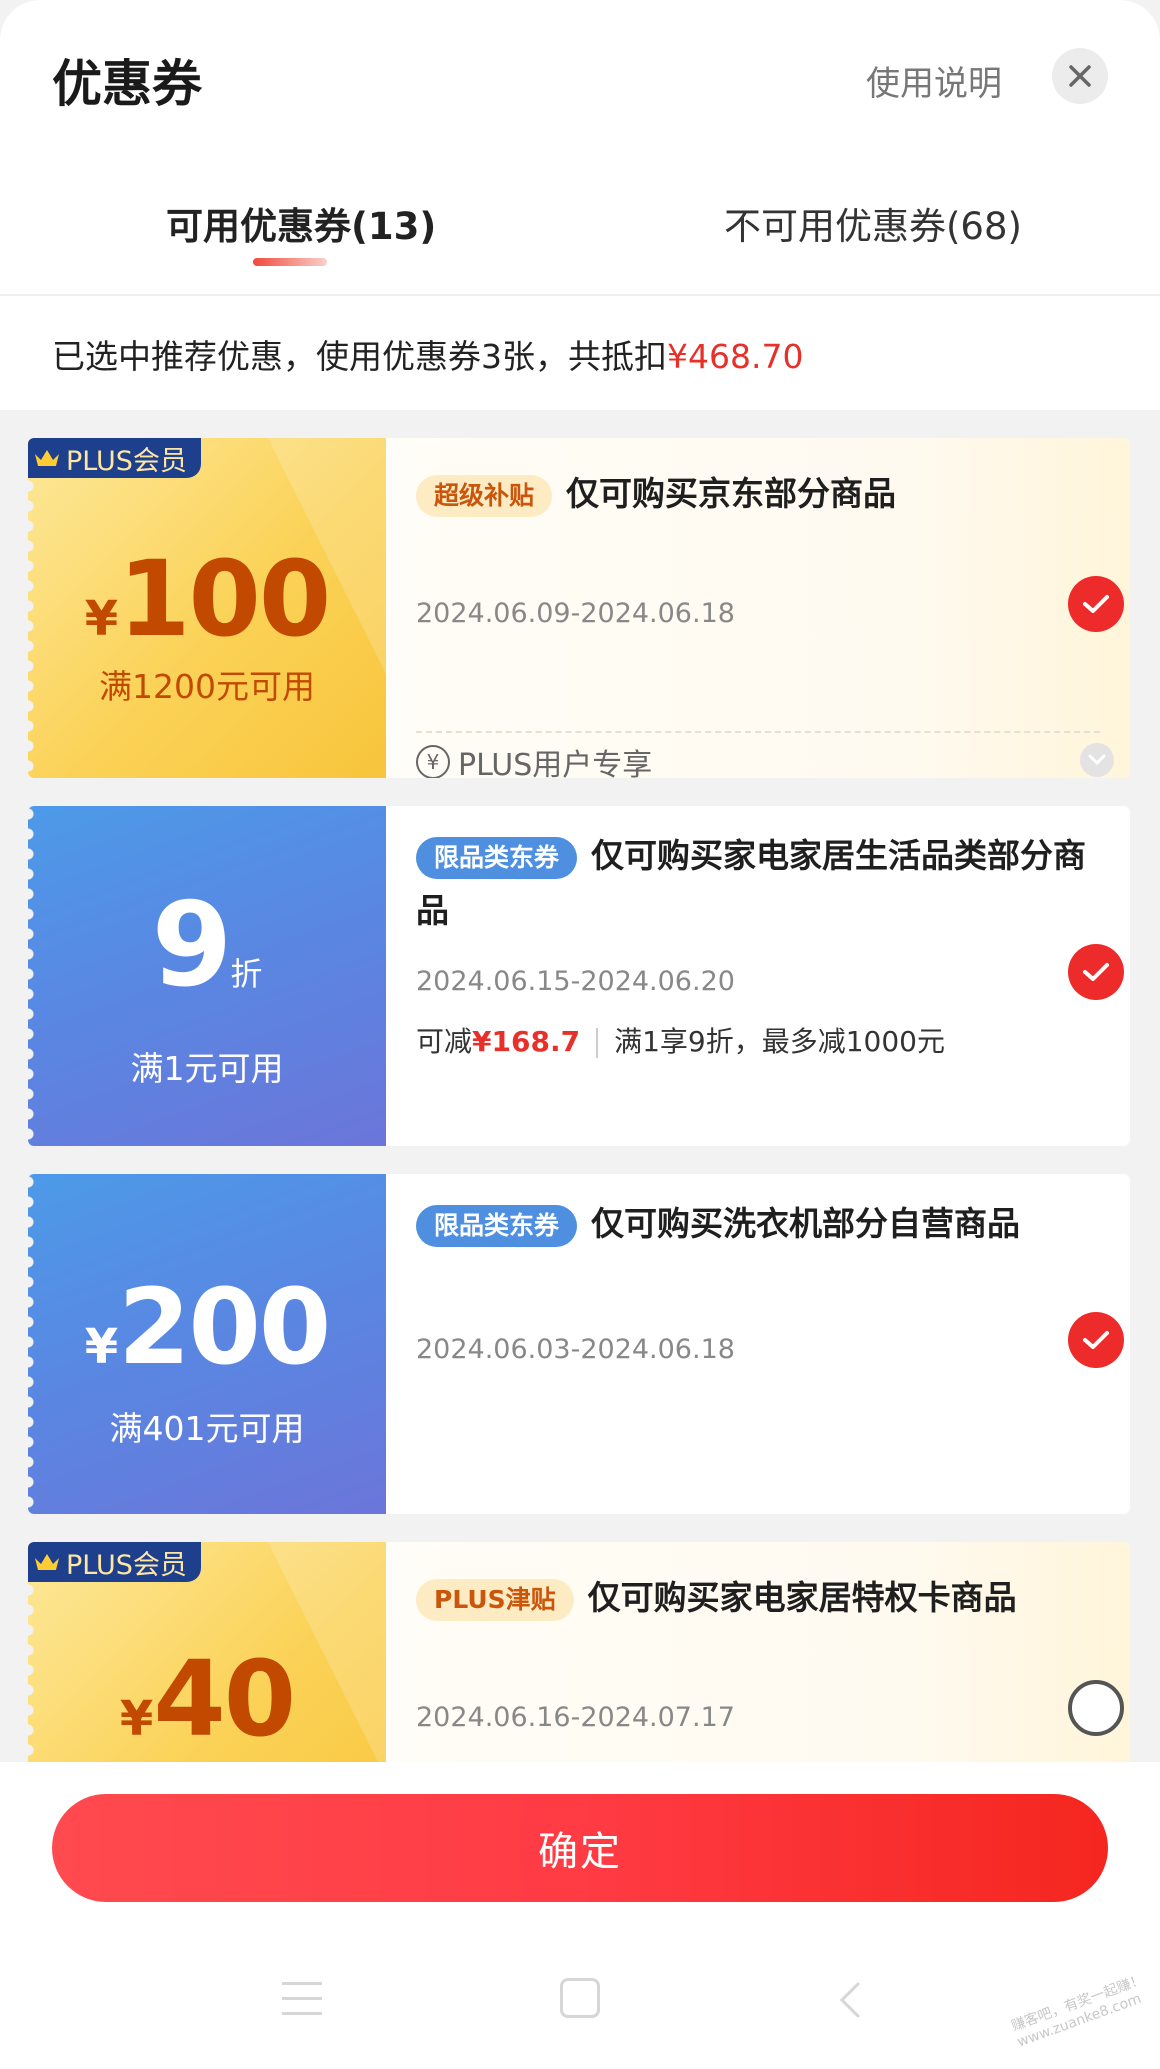  I want to click on coupon-value: ¥200, so click(208, 1327).